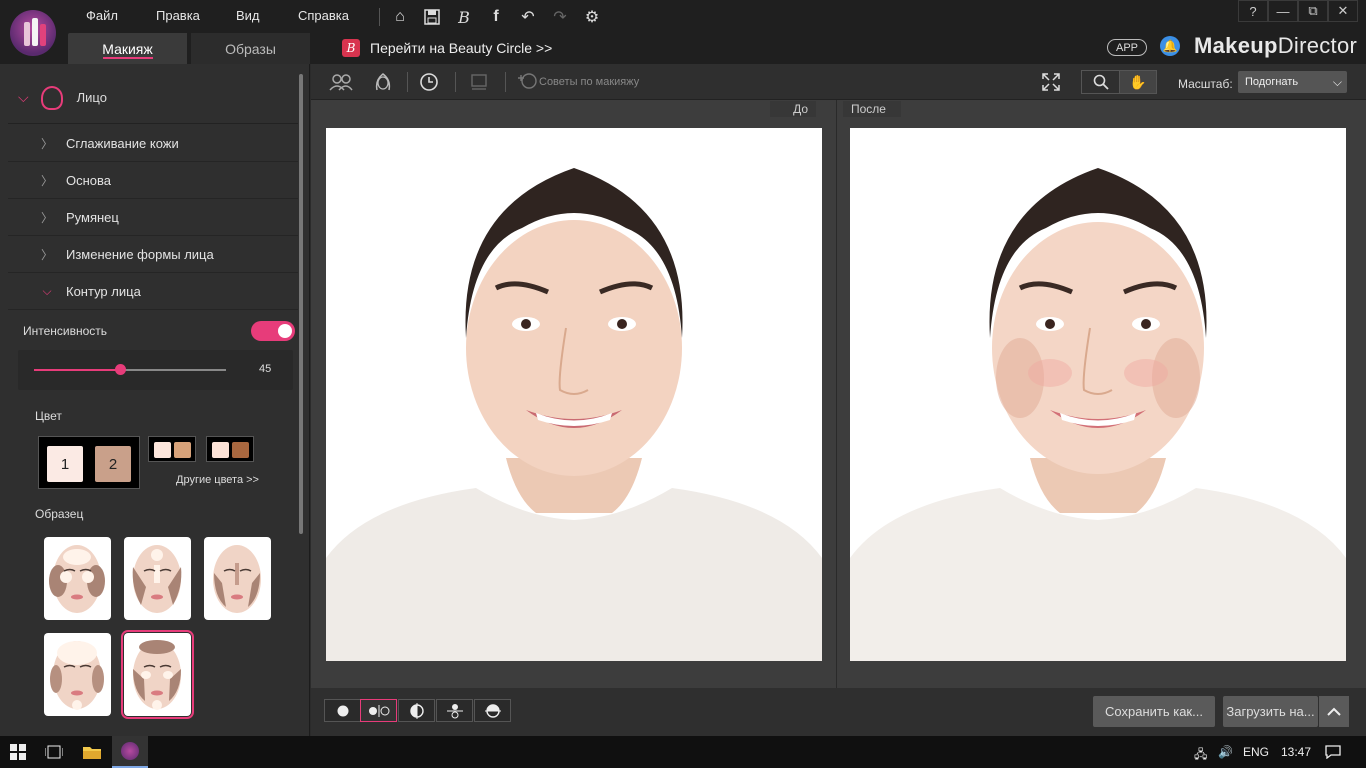 This screenshot has height=768, width=1366. I want to click on menu-help: Справка, so click(323, 15).